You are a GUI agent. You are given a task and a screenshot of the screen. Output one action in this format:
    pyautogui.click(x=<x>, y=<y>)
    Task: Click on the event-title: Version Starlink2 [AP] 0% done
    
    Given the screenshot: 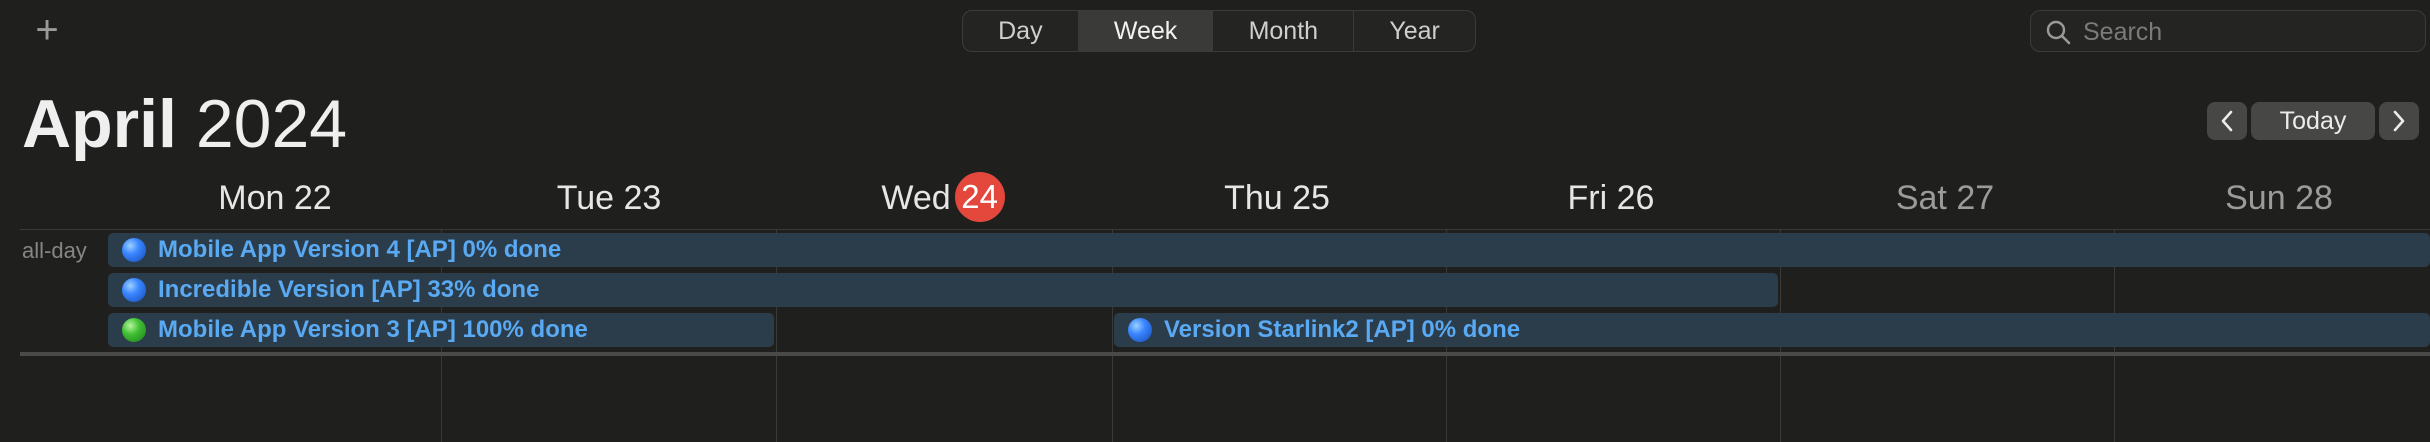 What is the action you would take?
    pyautogui.click(x=1342, y=329)
    